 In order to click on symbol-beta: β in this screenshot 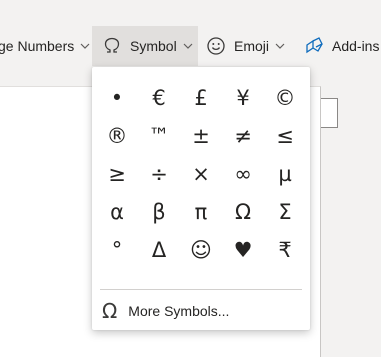, I will do `click(159, 212)`.